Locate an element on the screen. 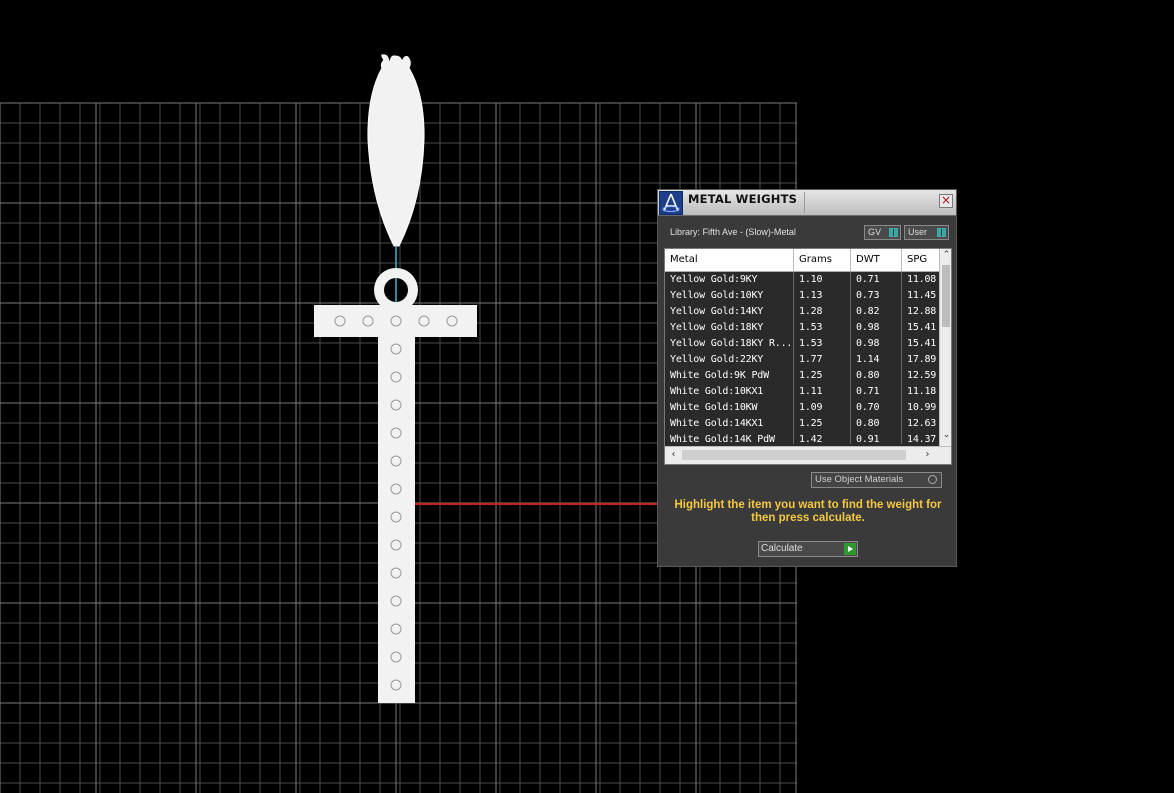 The image size is (1174, 793). cell-grams: 1.28 is located at coordinates (822, 312).